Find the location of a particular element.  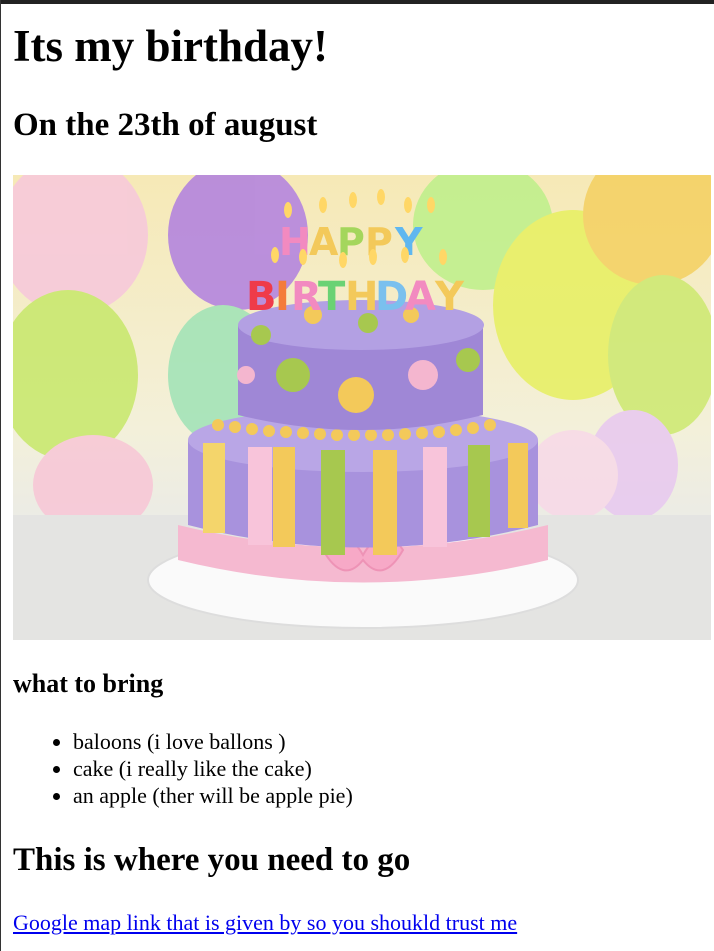

what-to-bring-heading: what to bring is located at coordinates (88, 683).